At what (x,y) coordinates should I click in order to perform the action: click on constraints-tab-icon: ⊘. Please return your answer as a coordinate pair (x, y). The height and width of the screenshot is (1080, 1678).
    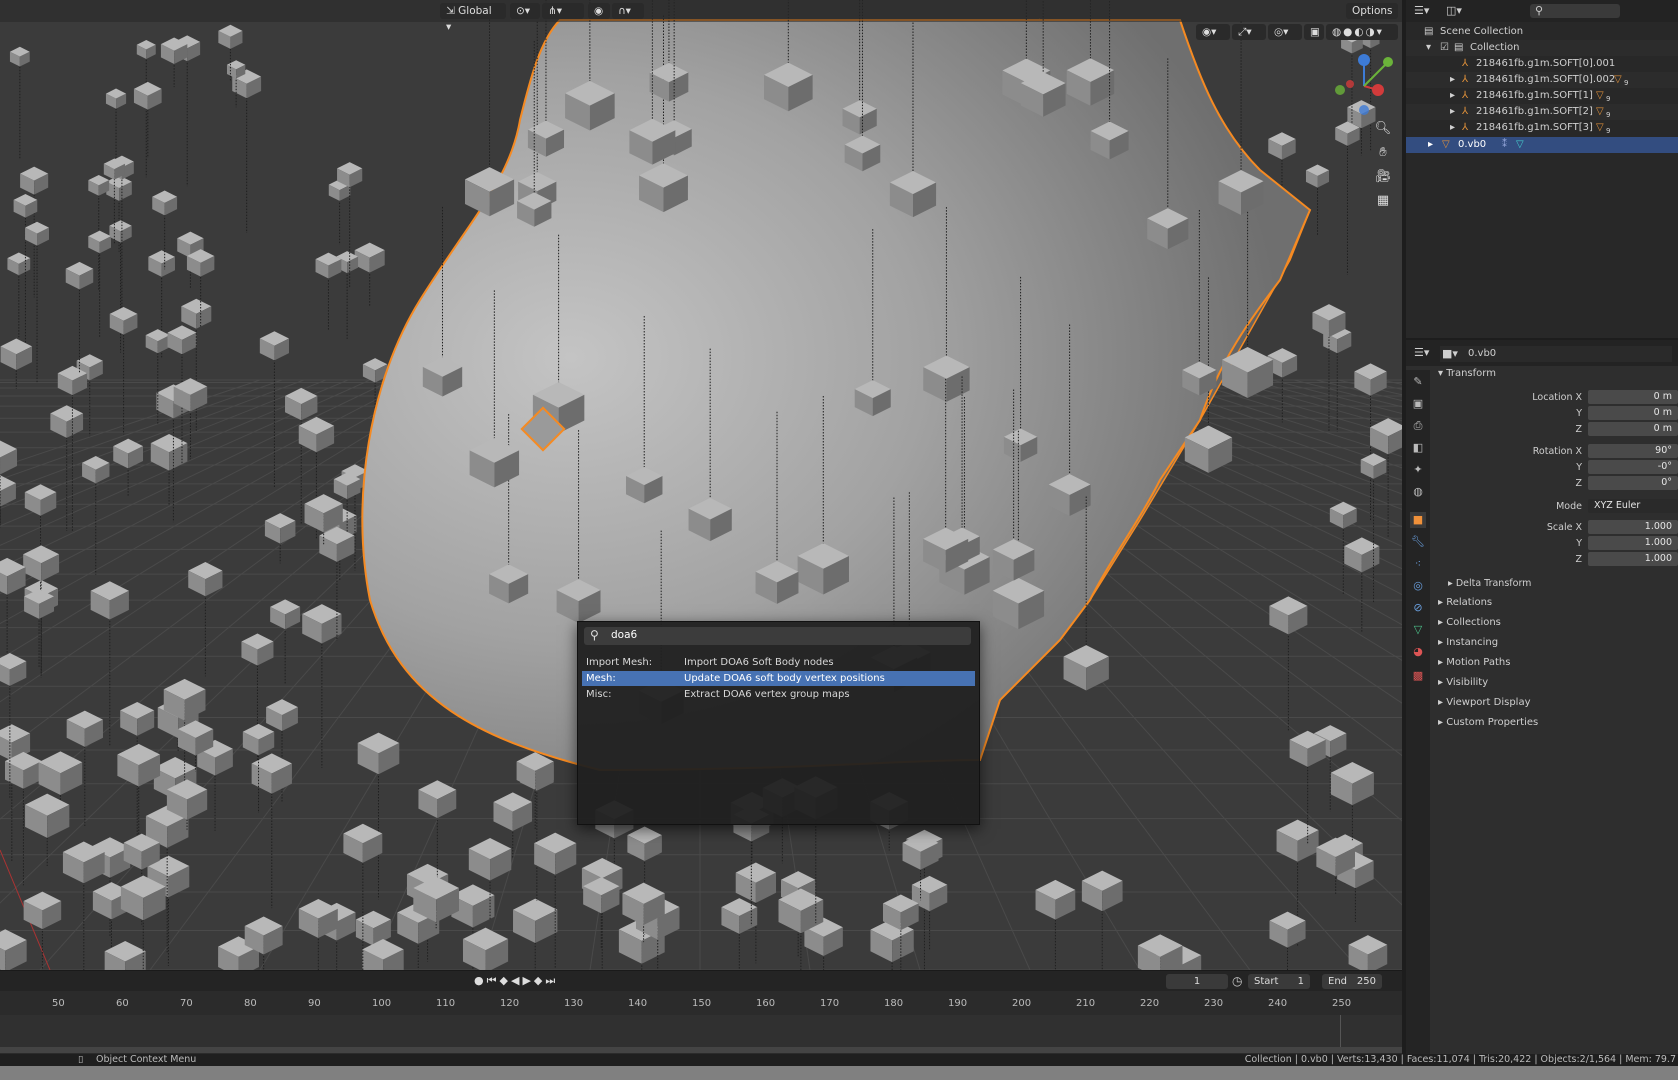
    Looking at the image, I should click on (1418, 608).